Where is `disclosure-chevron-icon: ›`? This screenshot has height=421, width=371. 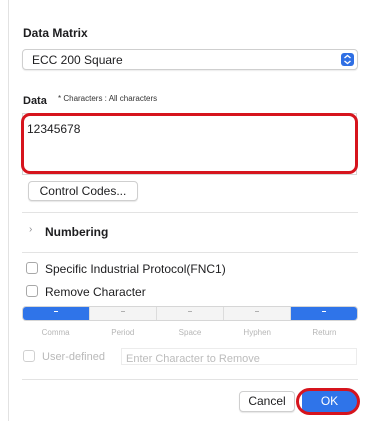 disclosure-chevron-icon: › is located at coordinates (30, 229).